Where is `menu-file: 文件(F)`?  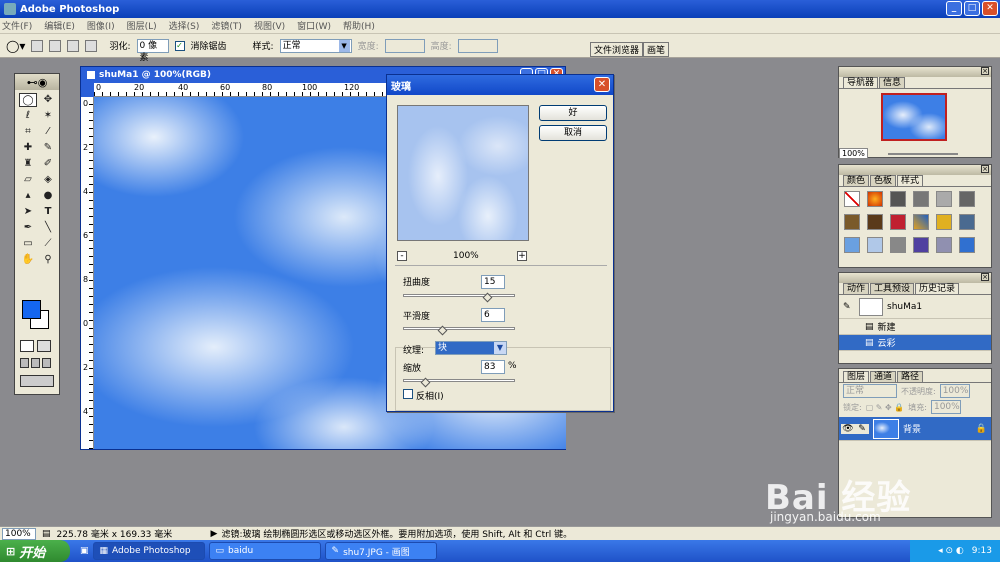 menu-file: 文件(F) is located at coordinates (17, 25).